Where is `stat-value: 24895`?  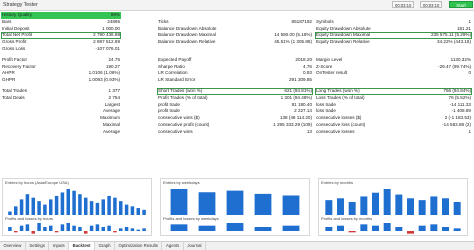 stat-value: 24895 is located at coordinates (113, 21).